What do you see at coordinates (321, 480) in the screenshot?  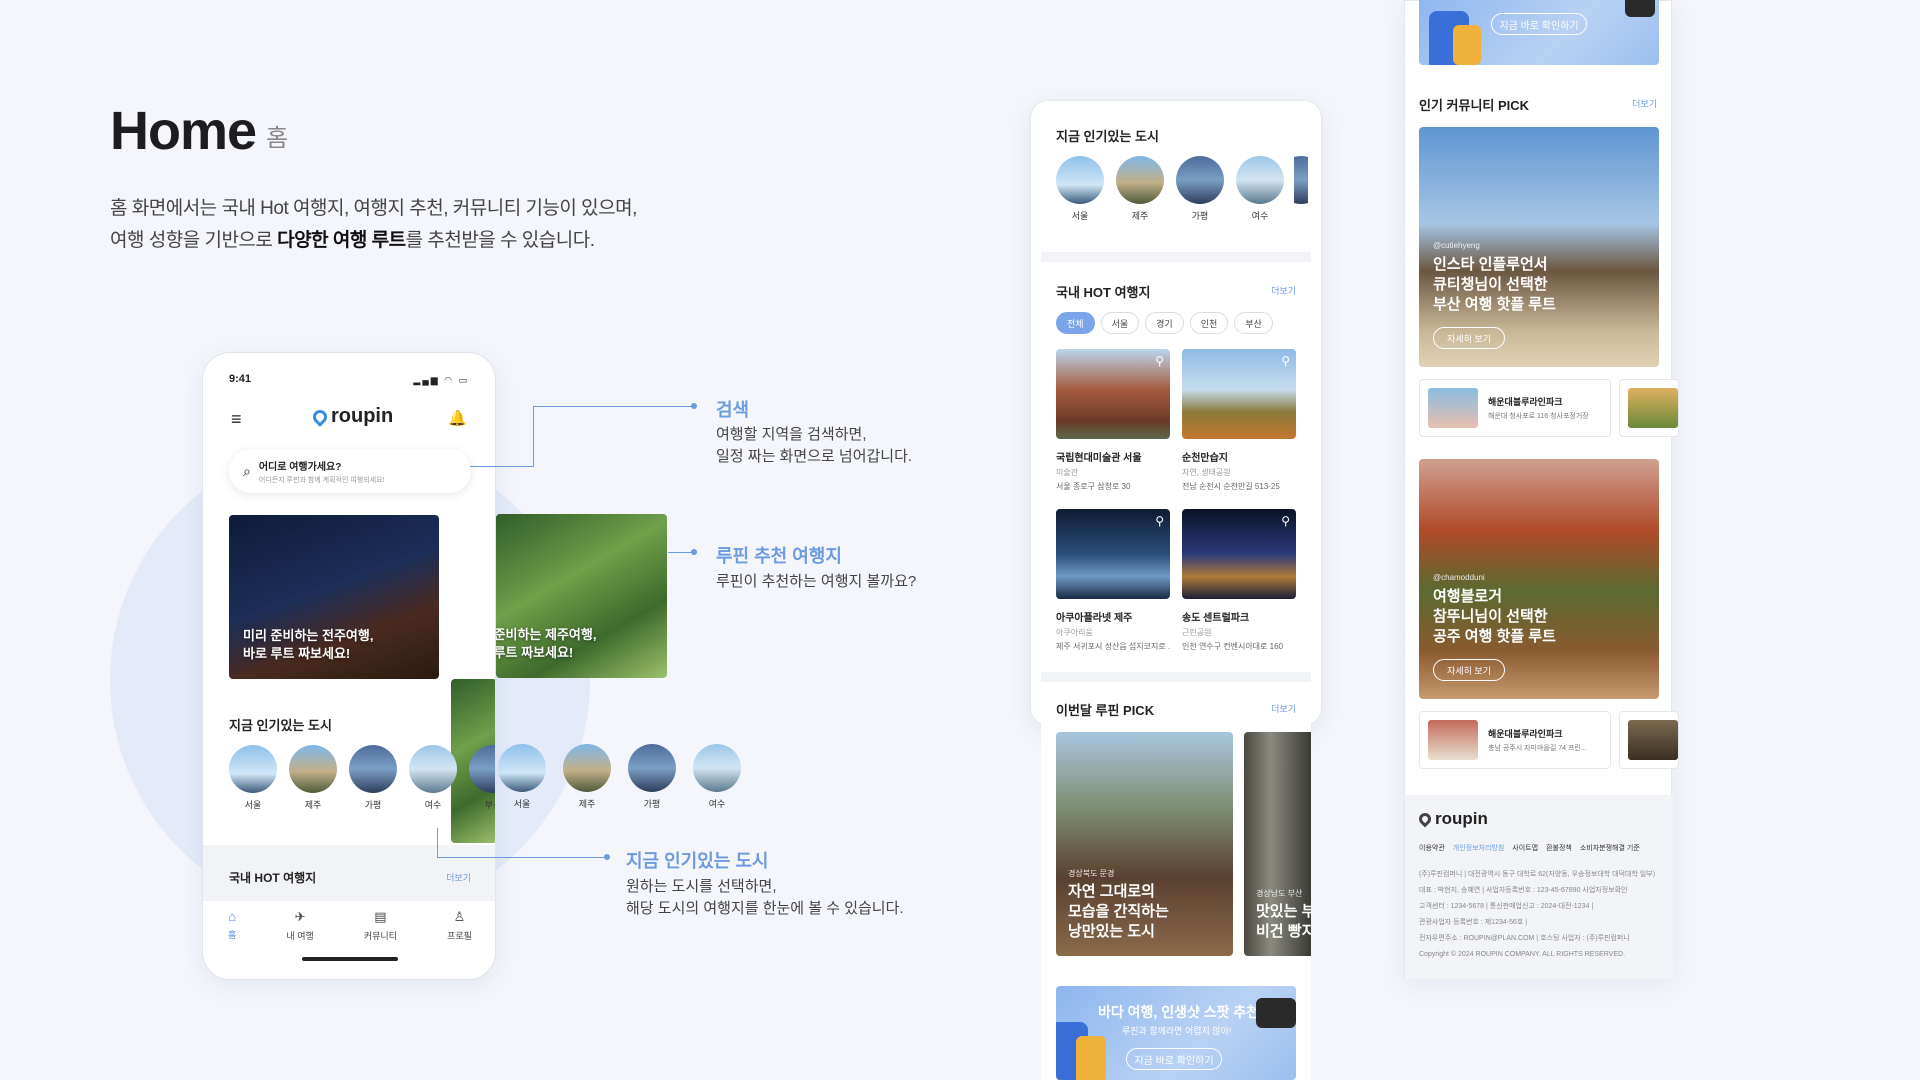 I see `search-hint: 어디든지 루핀과 함께 계획적인 여행되세요!` at bounding box center [321, 480].